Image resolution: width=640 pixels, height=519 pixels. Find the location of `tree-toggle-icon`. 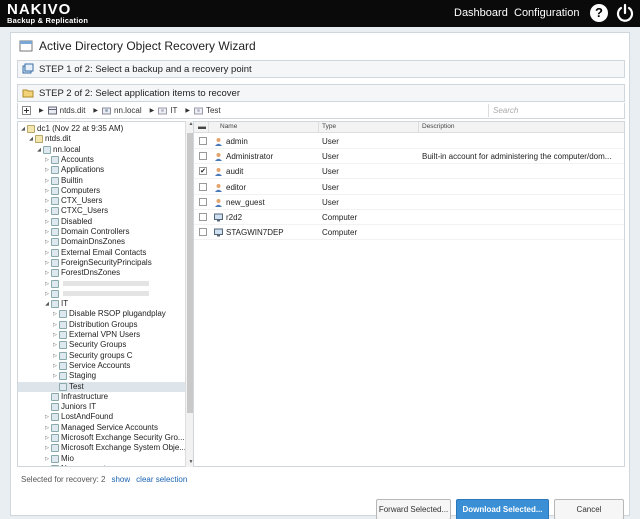

tree-toggle-icon is located at coordinates (26, 110).